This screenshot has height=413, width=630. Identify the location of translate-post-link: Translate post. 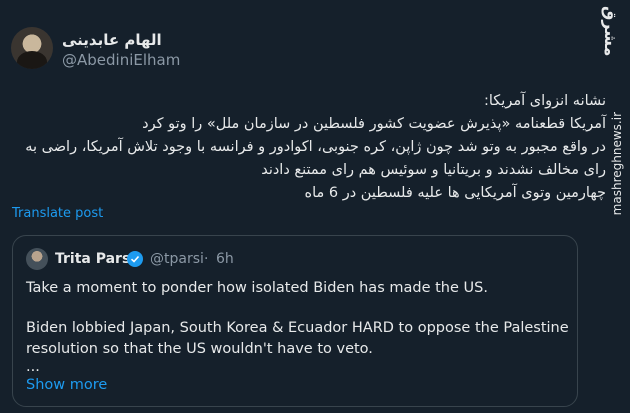
(57, 213).